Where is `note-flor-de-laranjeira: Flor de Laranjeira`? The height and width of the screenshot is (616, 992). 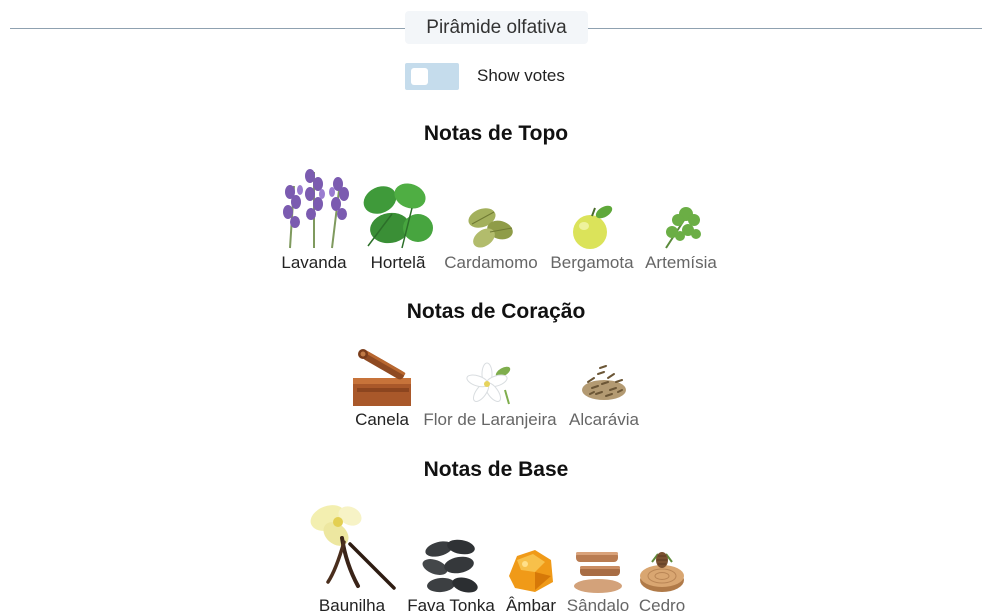
note-flor-de-laranjeira: Flor de Laranjeira is located at coordinates (490, 397).